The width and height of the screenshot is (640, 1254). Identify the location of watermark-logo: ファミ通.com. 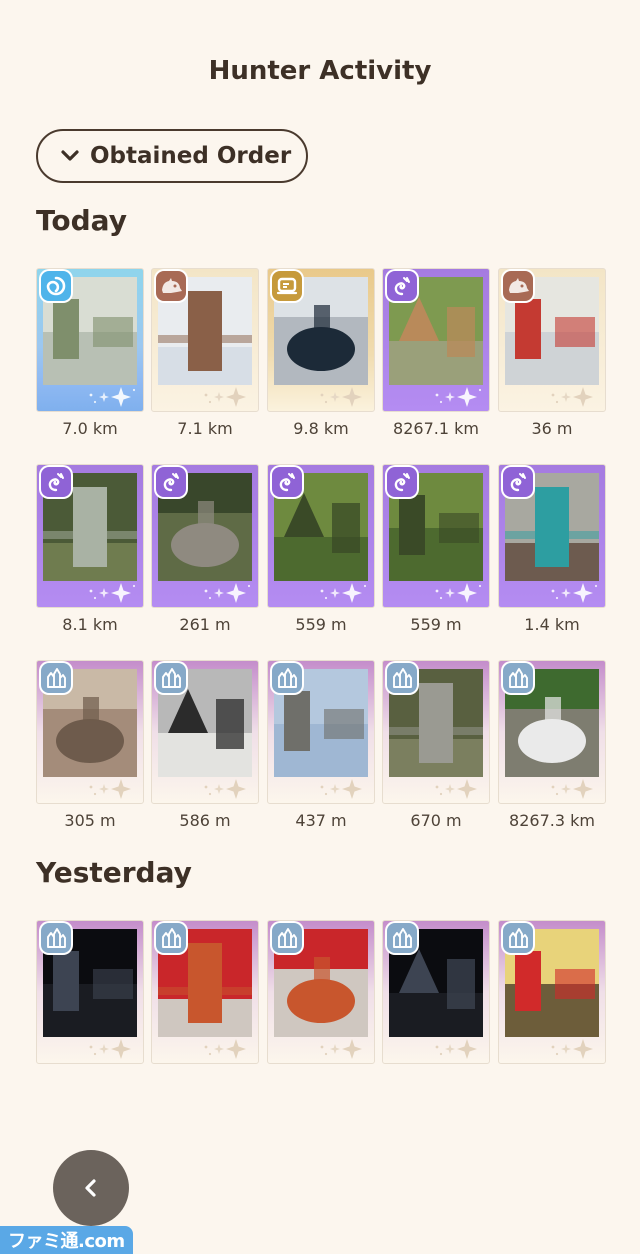
(66, 1240).